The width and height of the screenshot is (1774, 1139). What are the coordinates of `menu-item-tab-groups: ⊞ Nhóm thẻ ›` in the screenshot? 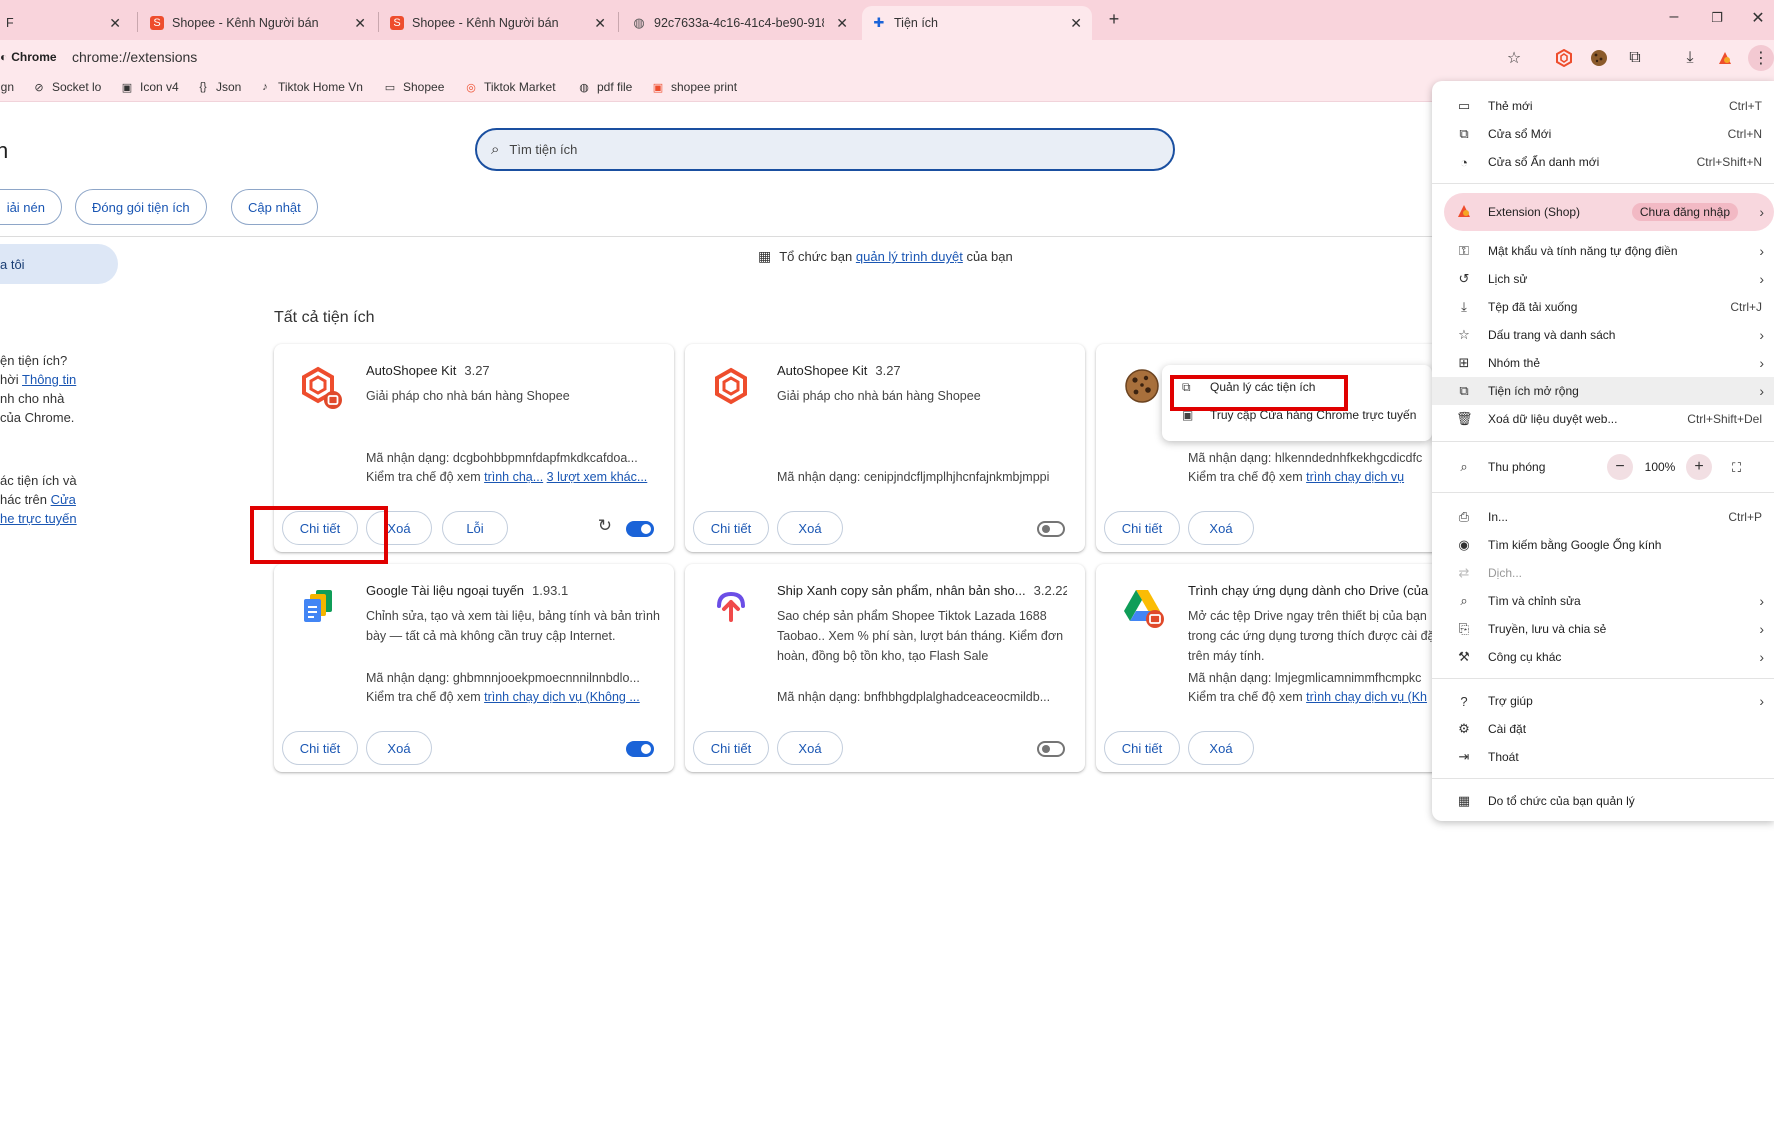 It's located at (1603, 363).